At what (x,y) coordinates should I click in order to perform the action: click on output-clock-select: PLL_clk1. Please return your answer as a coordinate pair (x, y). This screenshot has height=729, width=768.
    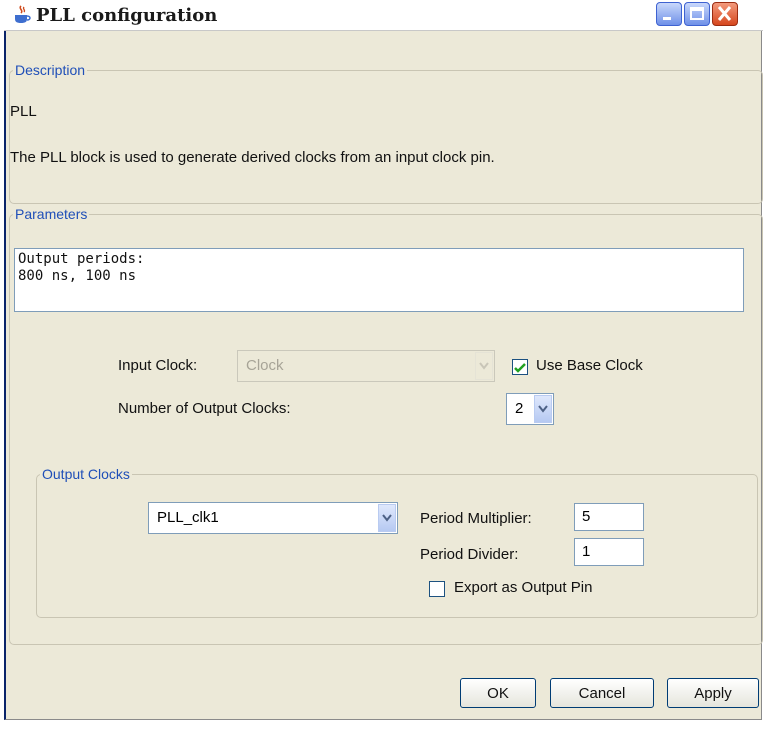
    Looking at the image, I should click on (273, 518).